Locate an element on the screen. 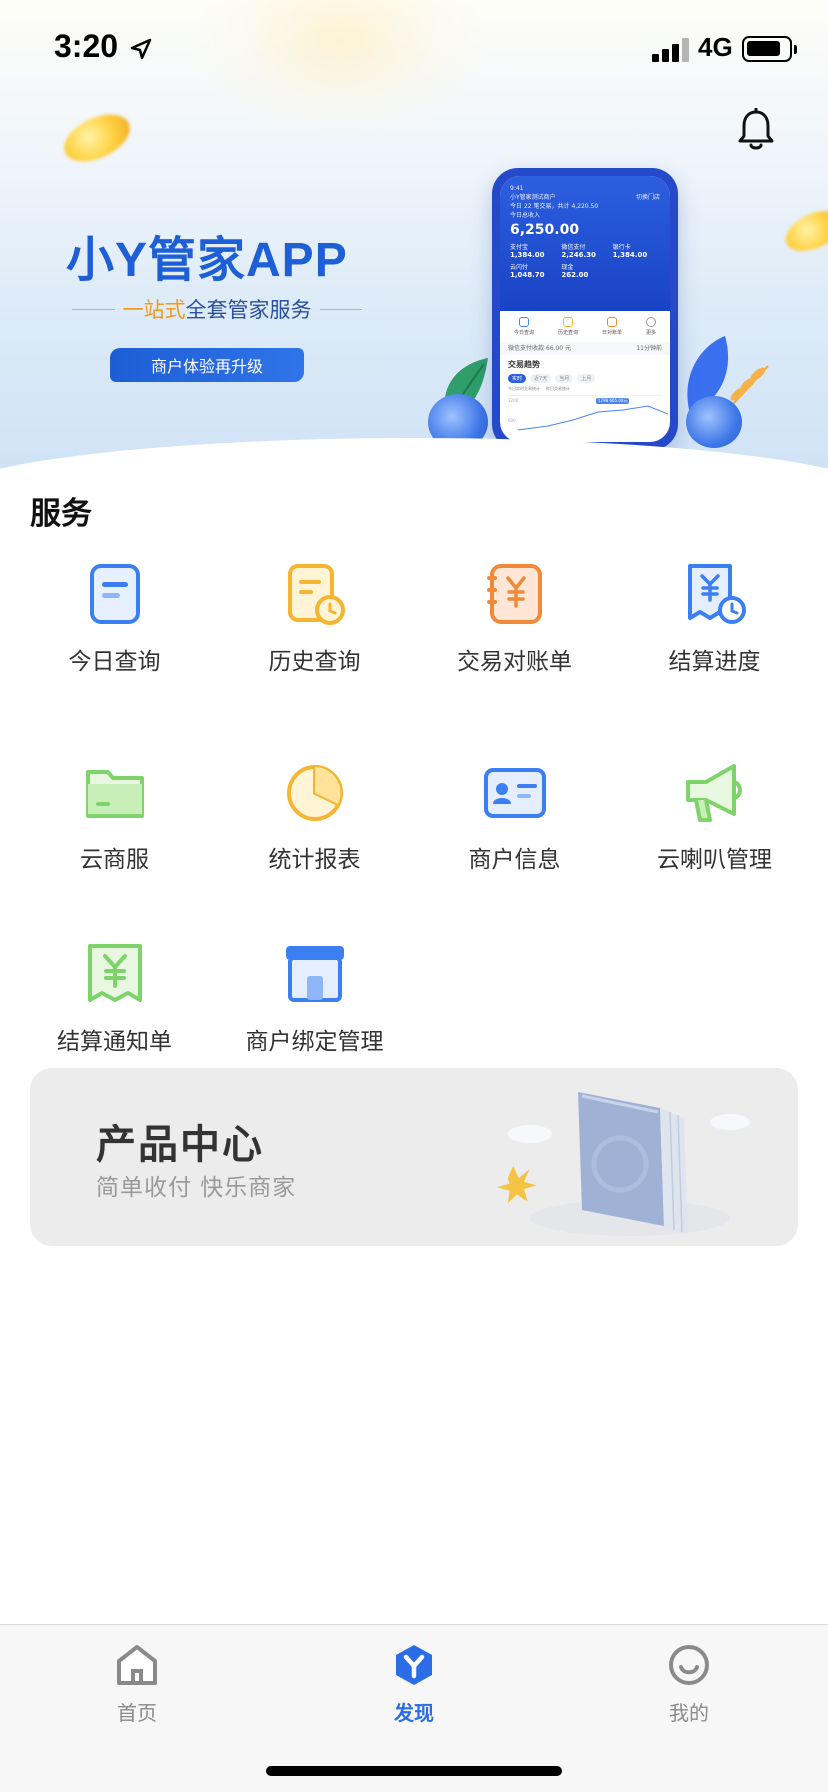  service-history-query: 历史查询 is located at coordinates (314, 618).